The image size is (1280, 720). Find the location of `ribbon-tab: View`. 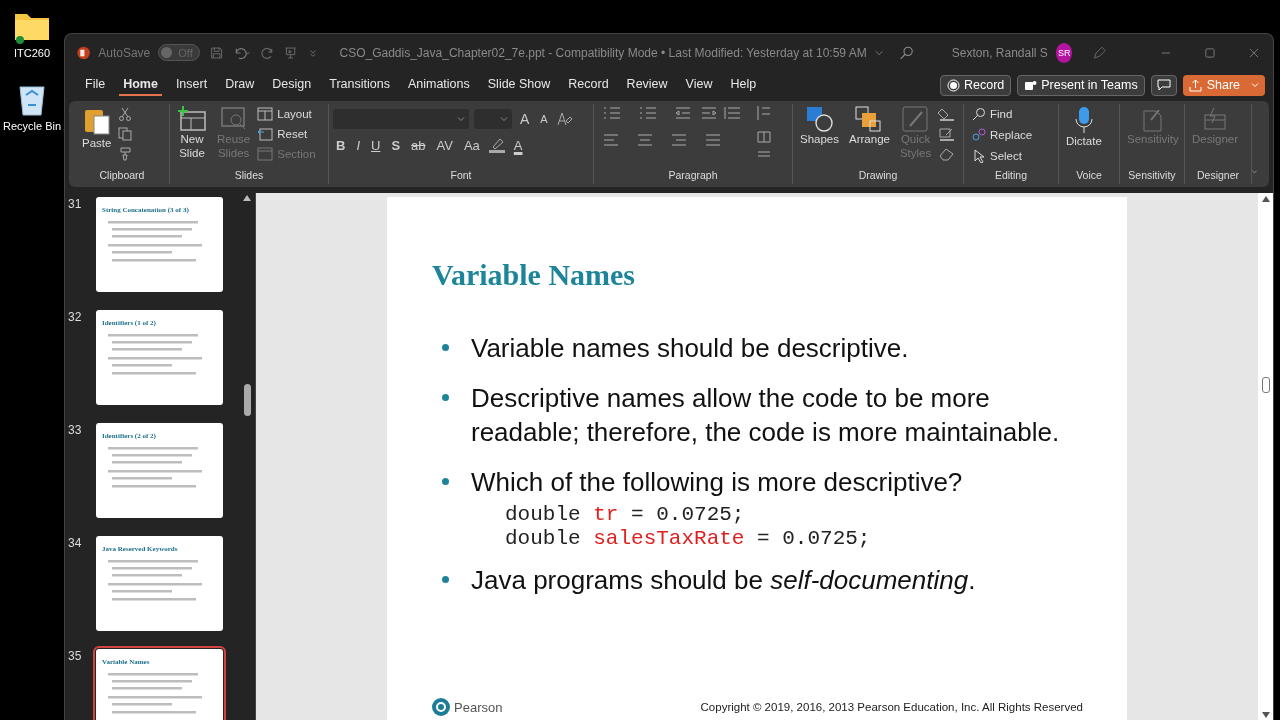

ribbon-tab: View is located at coordinates (699, 85).